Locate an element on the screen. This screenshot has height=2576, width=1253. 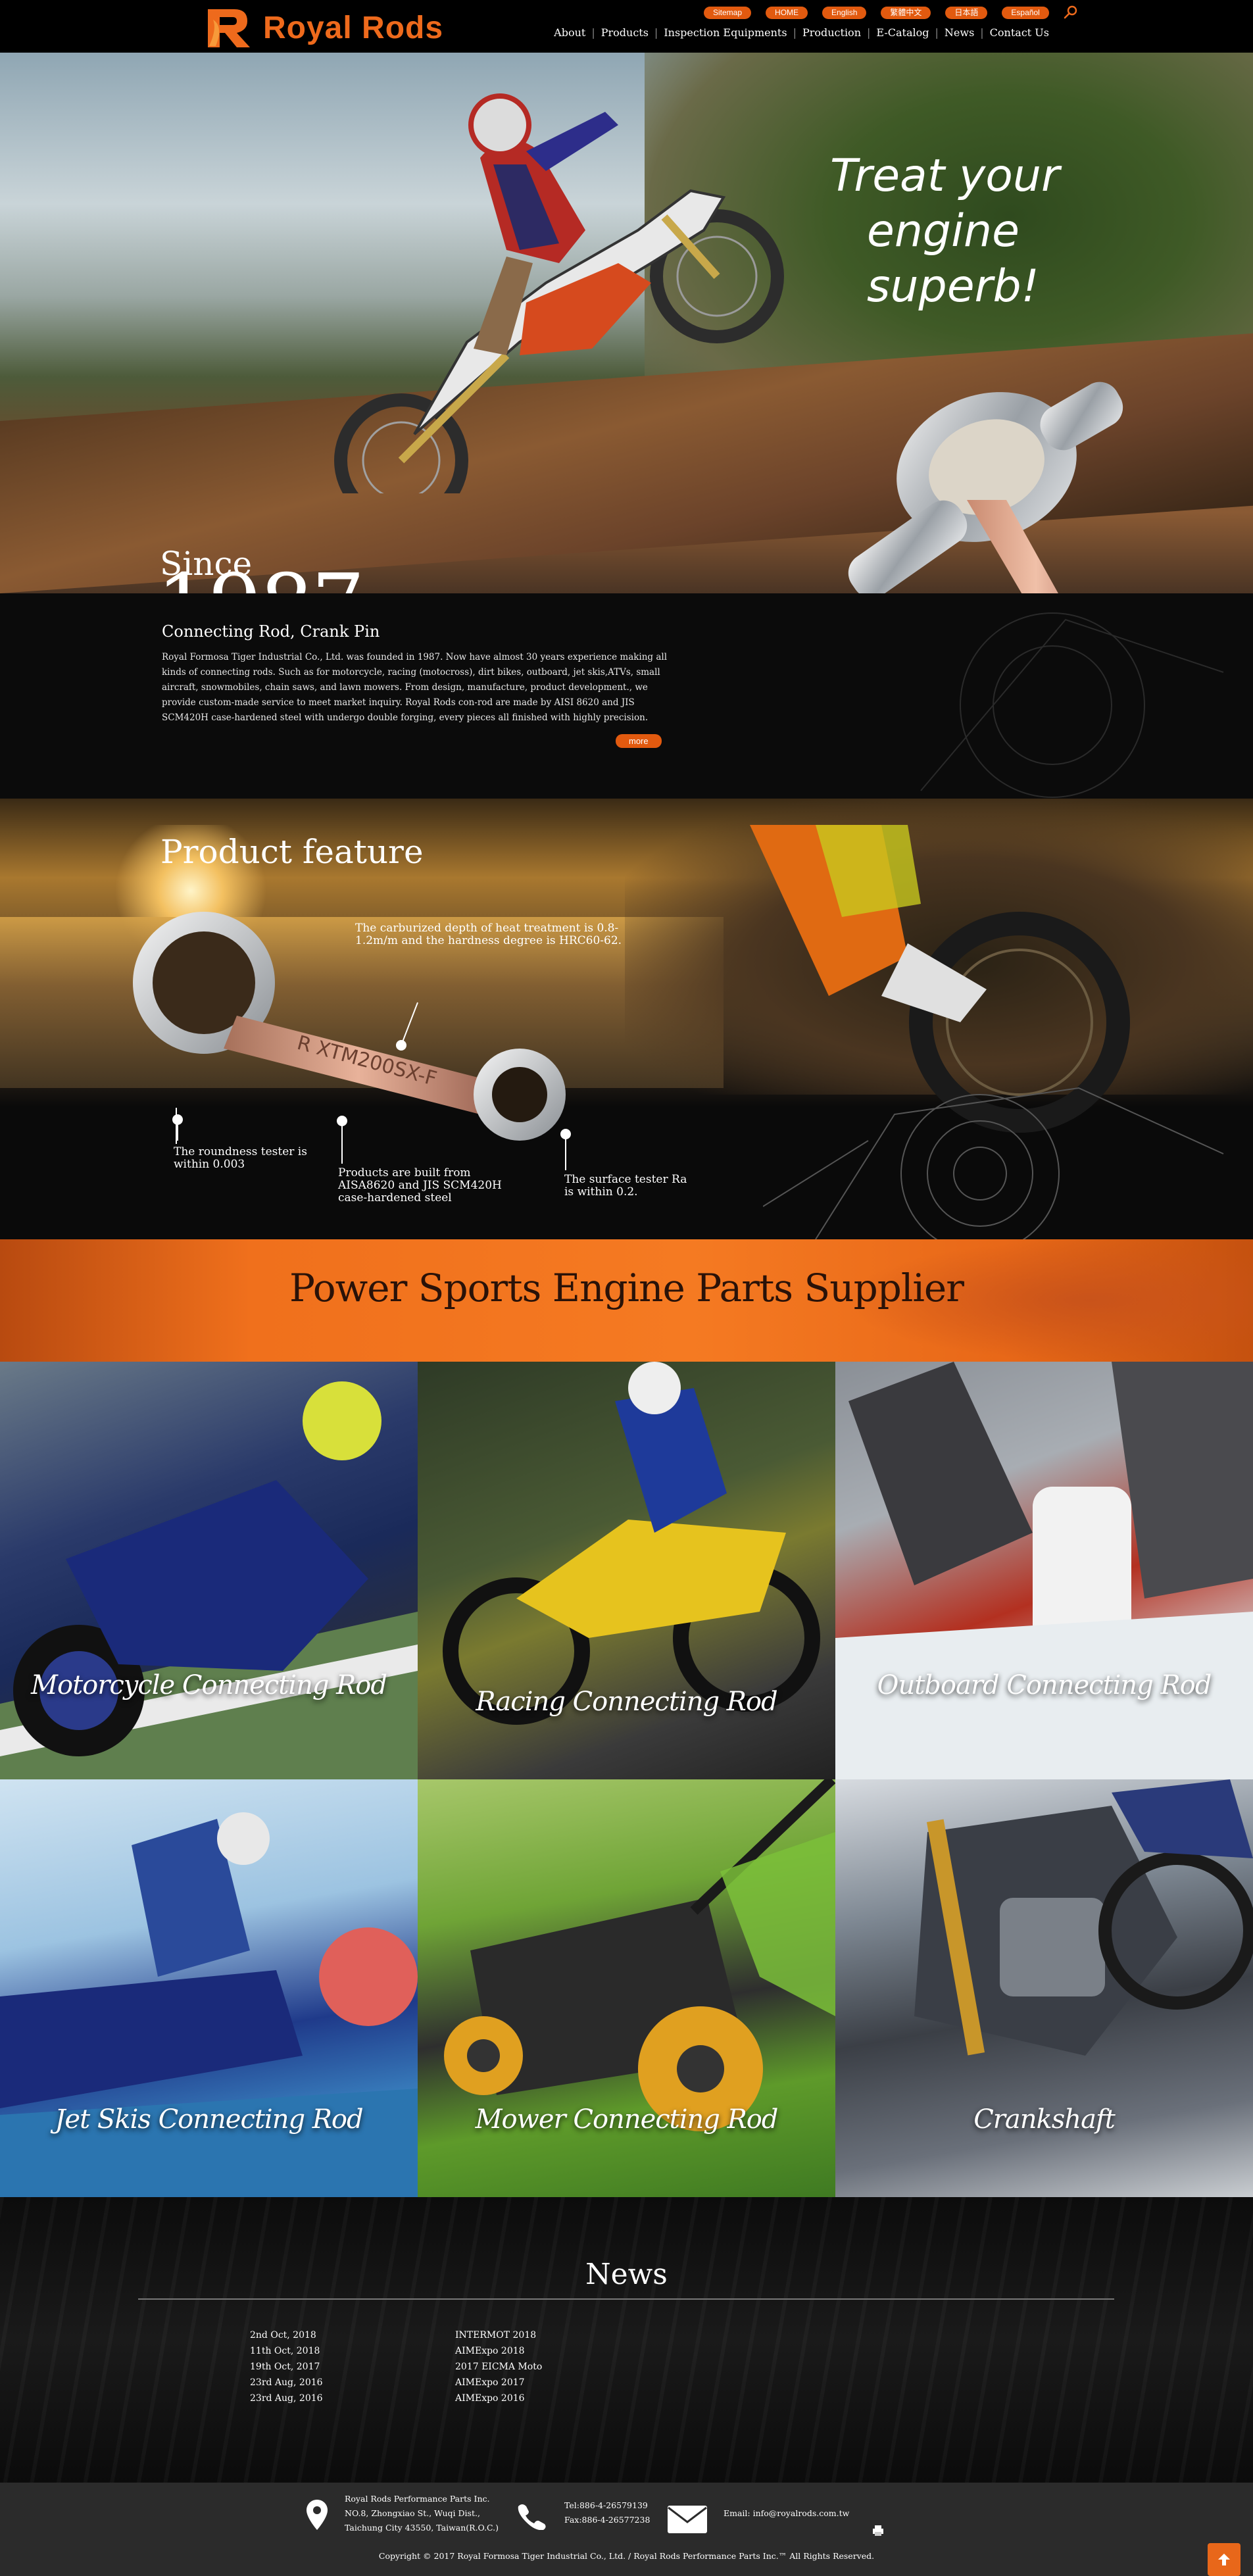
crankshaft-hero-image is located at coordinates (985, 487).